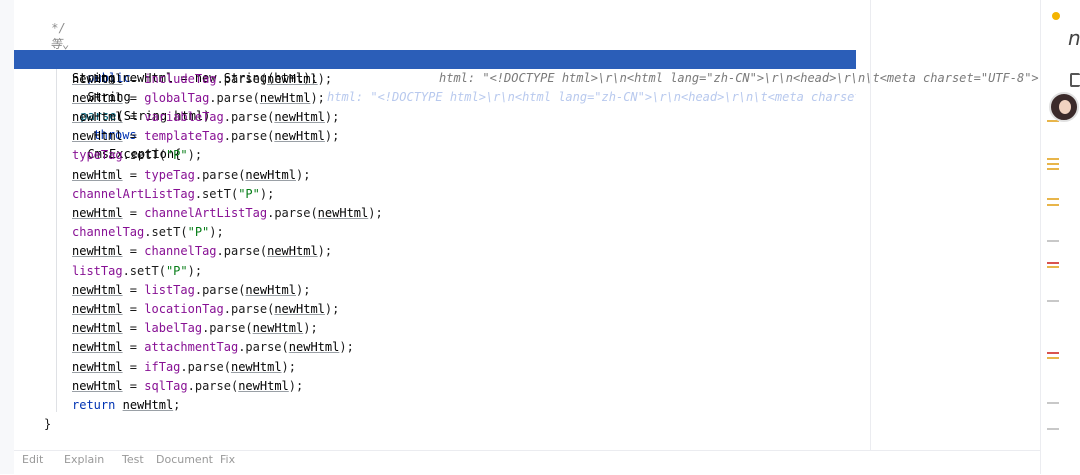 The height and width of the screenshot is (475, 1080). What do you see at coordinates (534, 367) in the screenshot?
I see `code-line: newHtml = ifTag.parse(newHtml);` at bounding box center [534, 367].